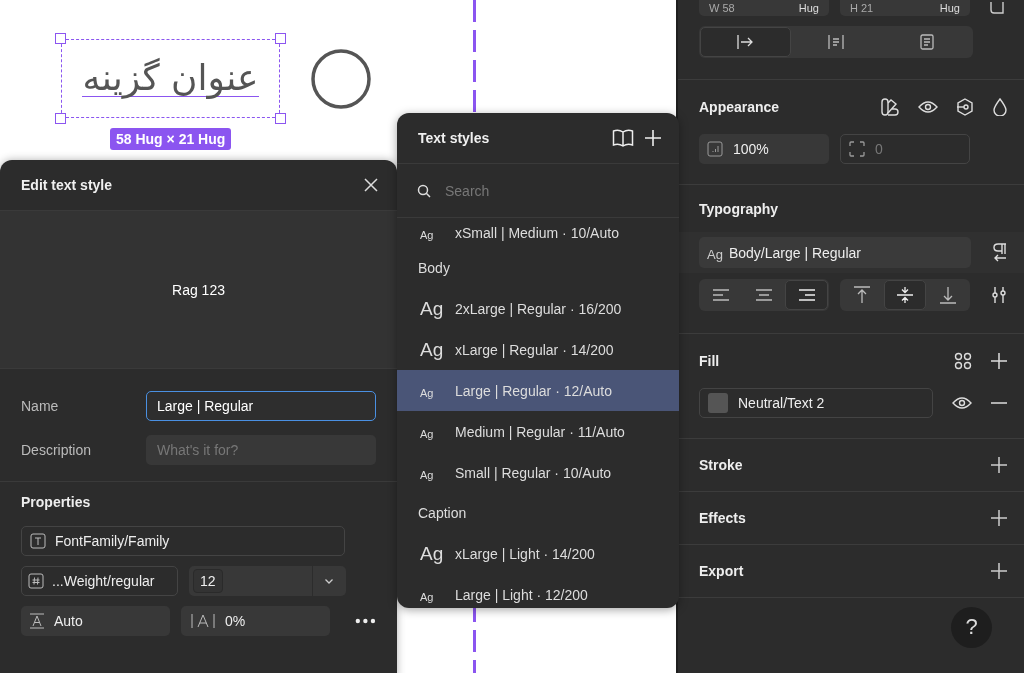 The image size is (1024, 673). I want to click on letter-spacing-field: 0%, so click(256, 621).